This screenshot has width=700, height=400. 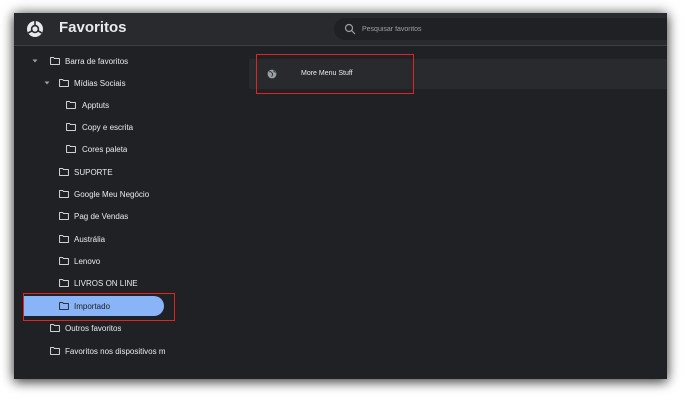 I want to click on annotation-highlight-bookmark, so click(x=335, y=74).